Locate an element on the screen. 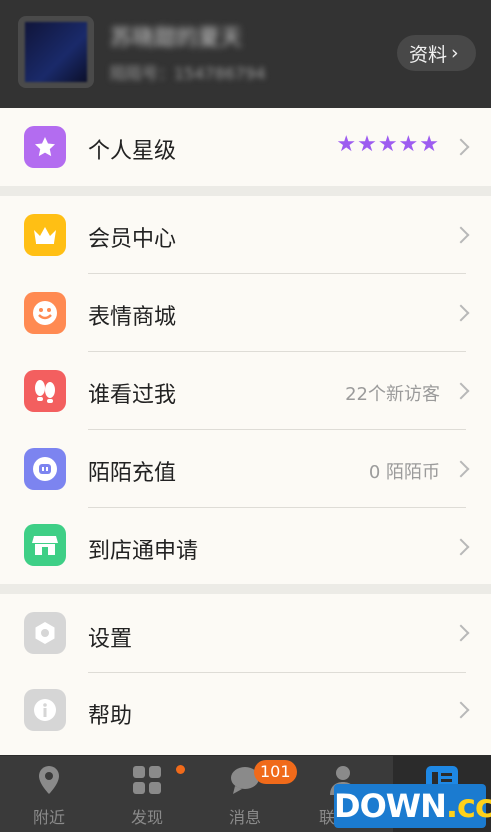 This screenshot has width=491, height=832. info-icon is located at coordinates (45, 710).